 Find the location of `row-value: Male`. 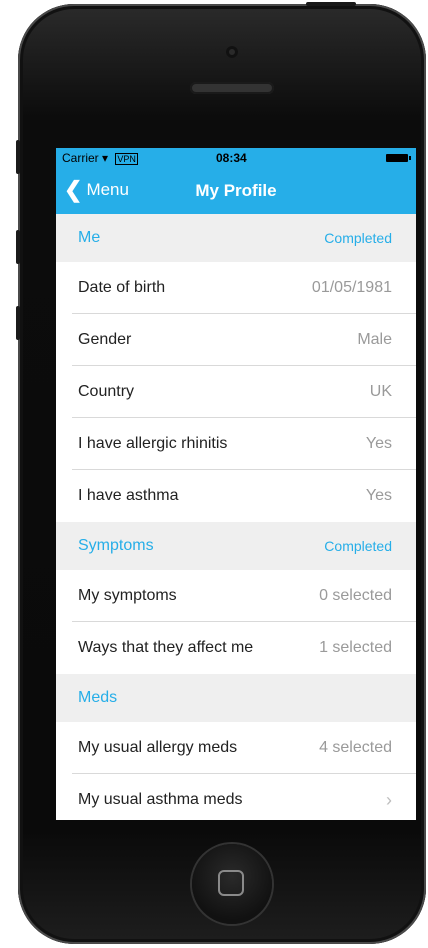

row-value: Male is located at coordinates (374, 339).